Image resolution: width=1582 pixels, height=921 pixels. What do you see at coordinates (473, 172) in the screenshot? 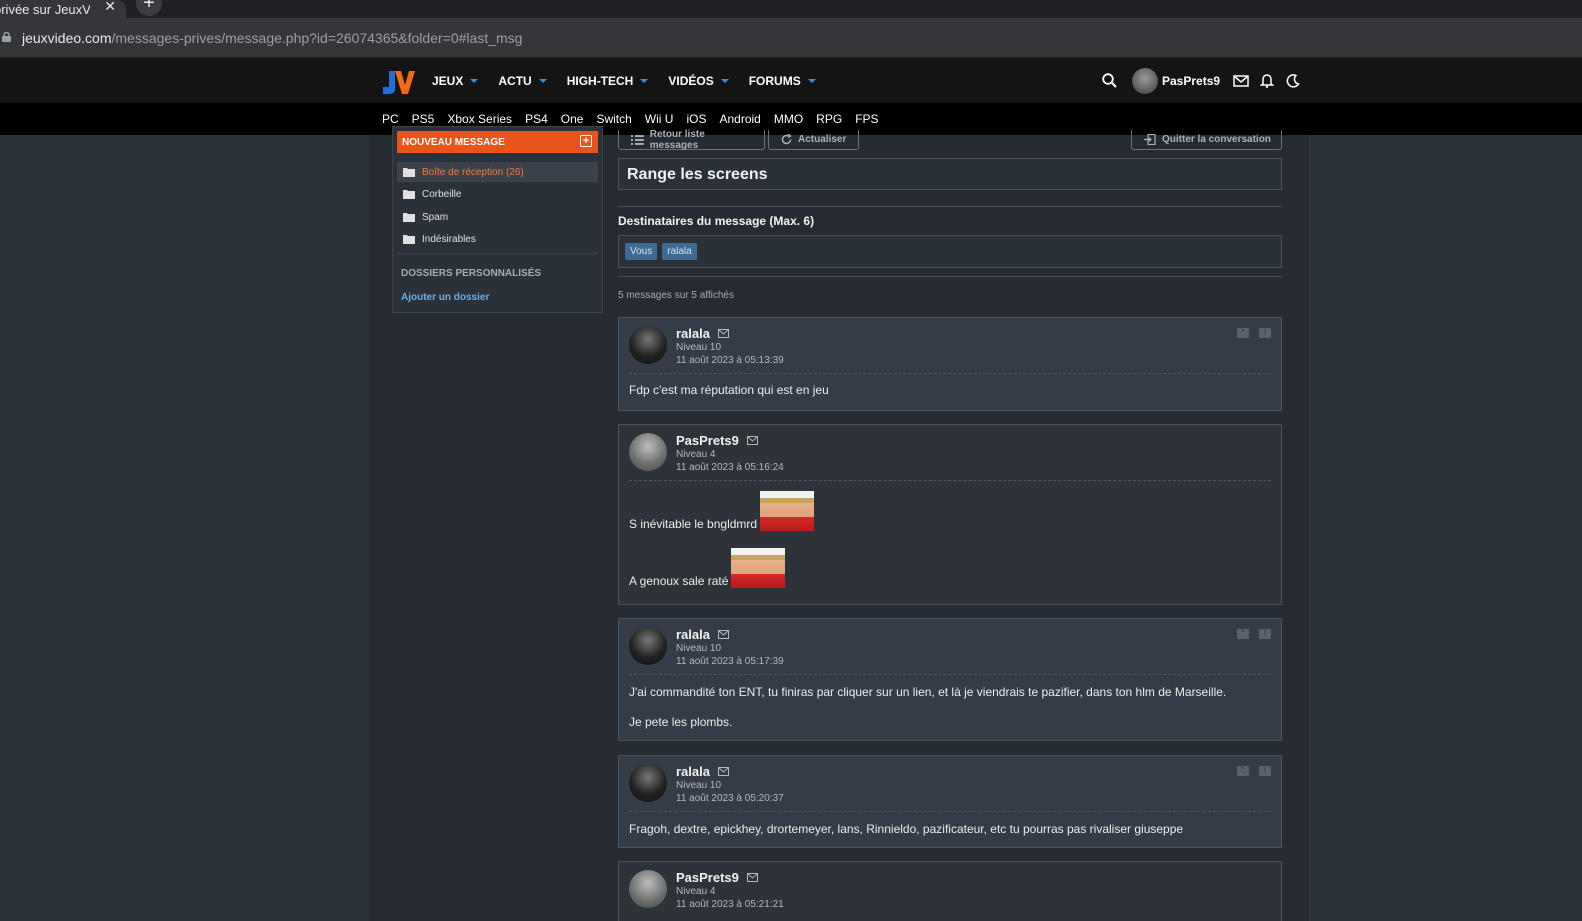
I see `folder-label: Boîte de réception (26)` at bounding box center [473, 172].